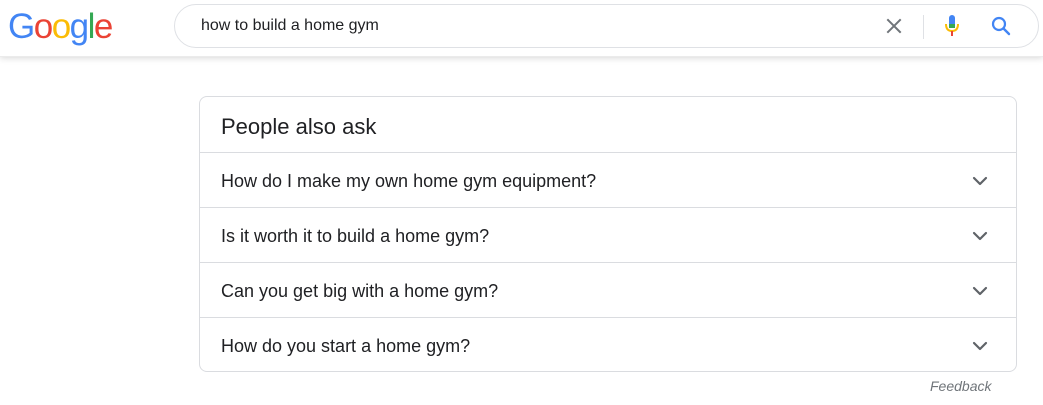  I want to click on voice-search-button, so click(952, 26).